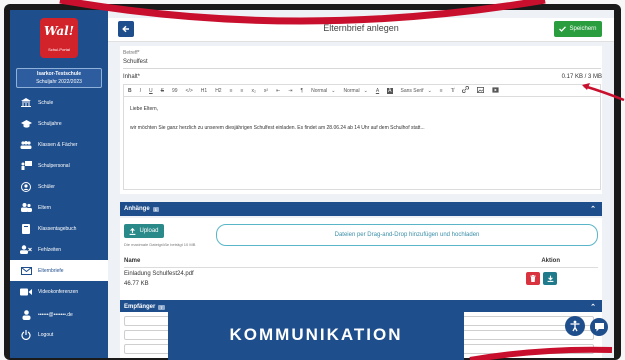 The width and height of the screenshot is (625, 360). What do you see at coordinates (495, 90) in the screenshot?
I see `video-embed-icon` at bounding box center [495, 90].